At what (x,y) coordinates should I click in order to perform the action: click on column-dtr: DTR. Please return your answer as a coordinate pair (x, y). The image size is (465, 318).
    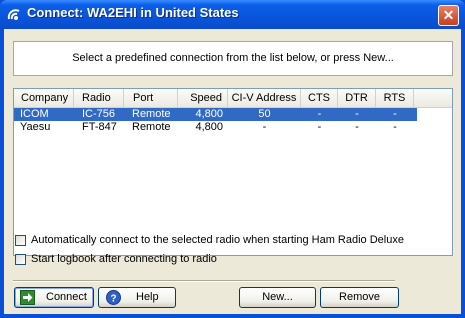
    Looking at the image, I should click on (357, 98).